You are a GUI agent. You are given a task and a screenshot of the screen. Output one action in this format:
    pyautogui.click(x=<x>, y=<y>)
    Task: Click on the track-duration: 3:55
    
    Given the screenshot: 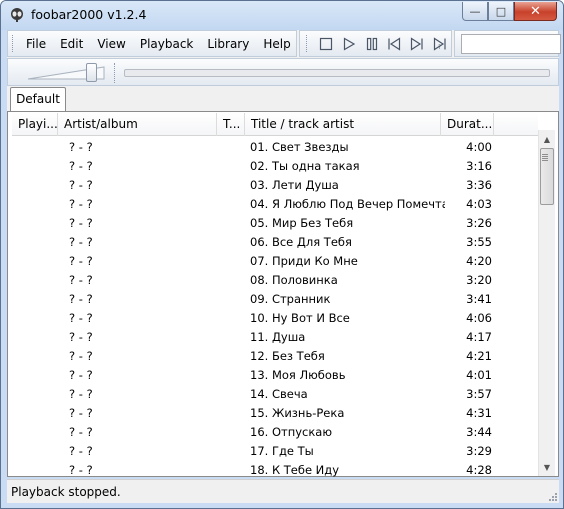 What is the action you would take?
    pyautogui.click(x=479, y=242)
    